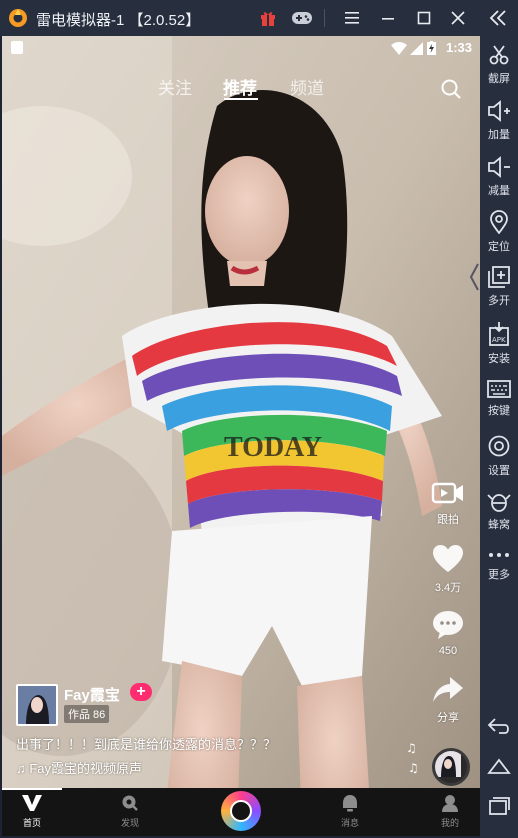 The width and height of the screenshot is (518, 838). I want to click on record-button, so click(241, 811).